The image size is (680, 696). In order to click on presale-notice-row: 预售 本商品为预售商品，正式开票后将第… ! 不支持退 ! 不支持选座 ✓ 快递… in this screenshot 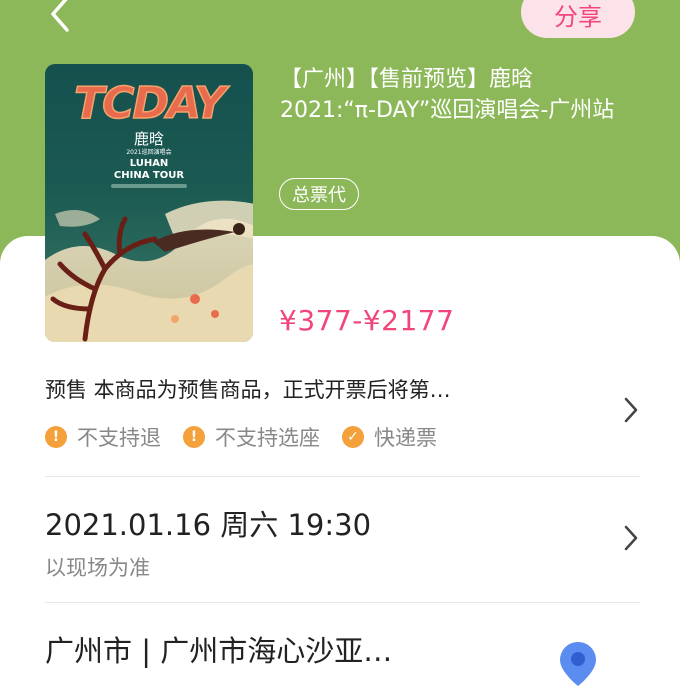, I will do `click(342, 423)`.